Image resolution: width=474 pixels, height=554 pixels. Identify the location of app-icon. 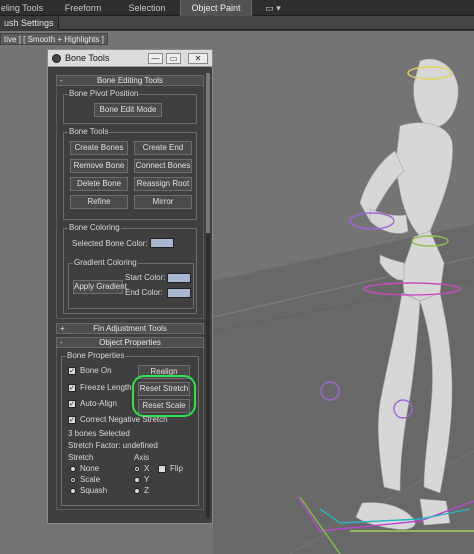
(56, 58).